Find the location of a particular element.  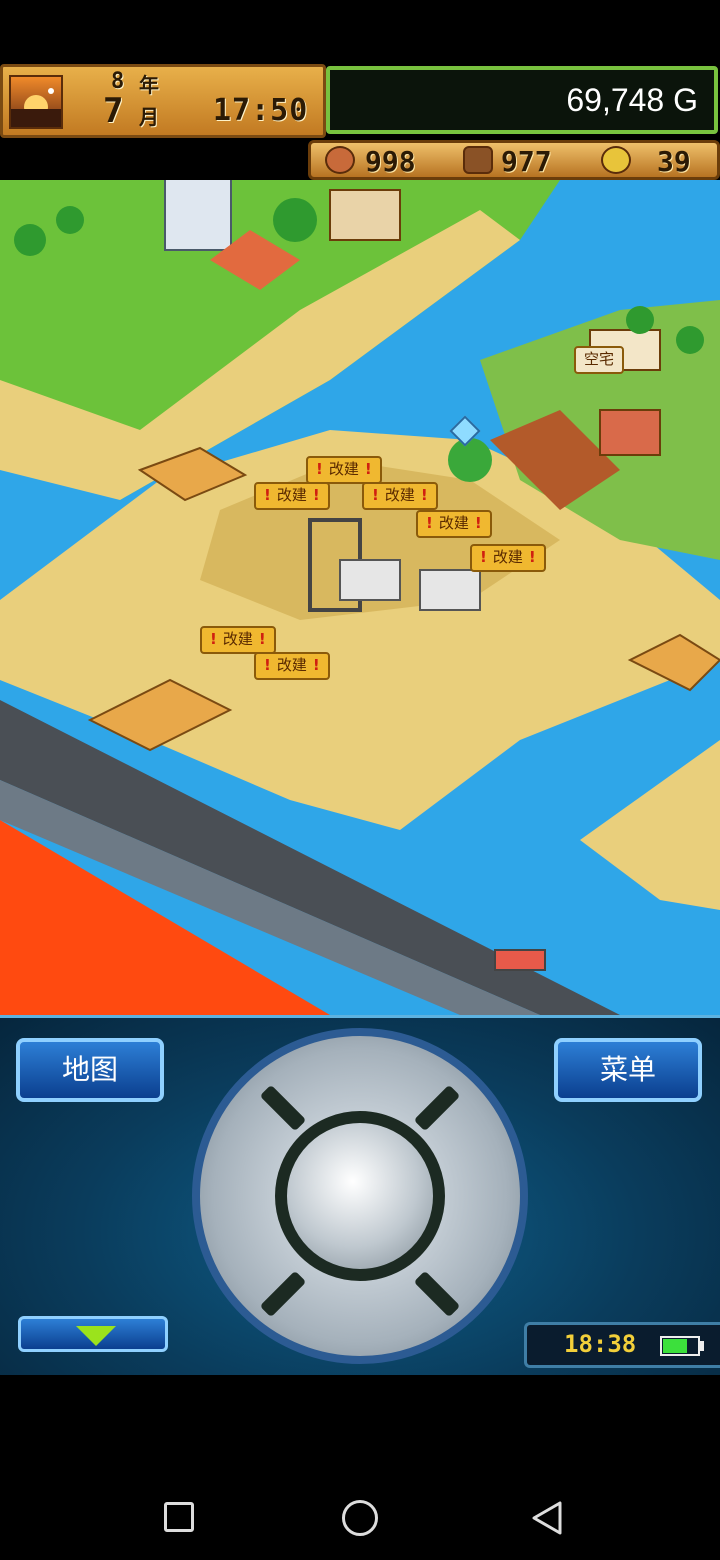

resources-bar: 998 977 39 is located at coordinates (514, 160).